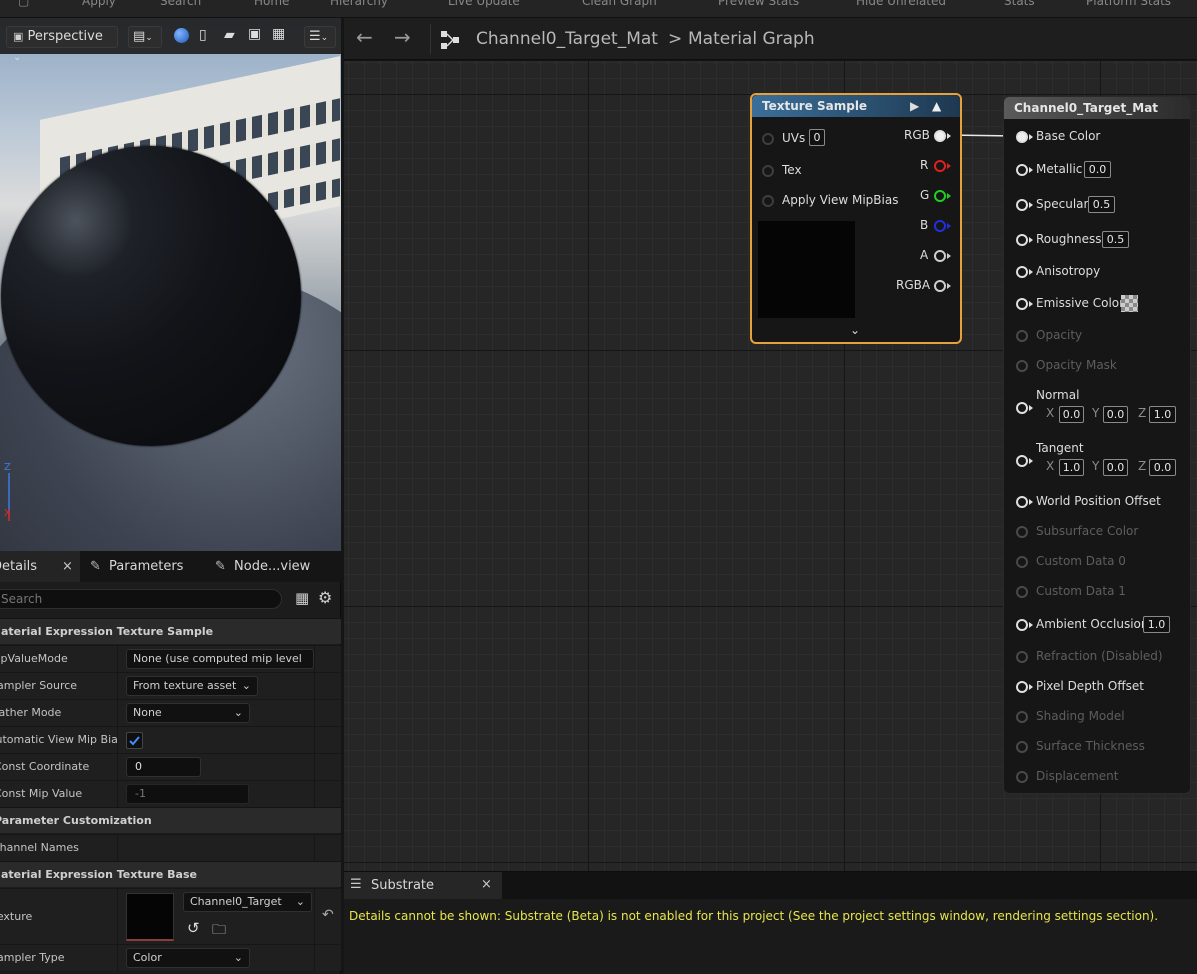 This screenshot has width=1197, height=974. Describe the element at coordinates (1022, 336) in the screenshot. I see `opacity-pin` at that location.